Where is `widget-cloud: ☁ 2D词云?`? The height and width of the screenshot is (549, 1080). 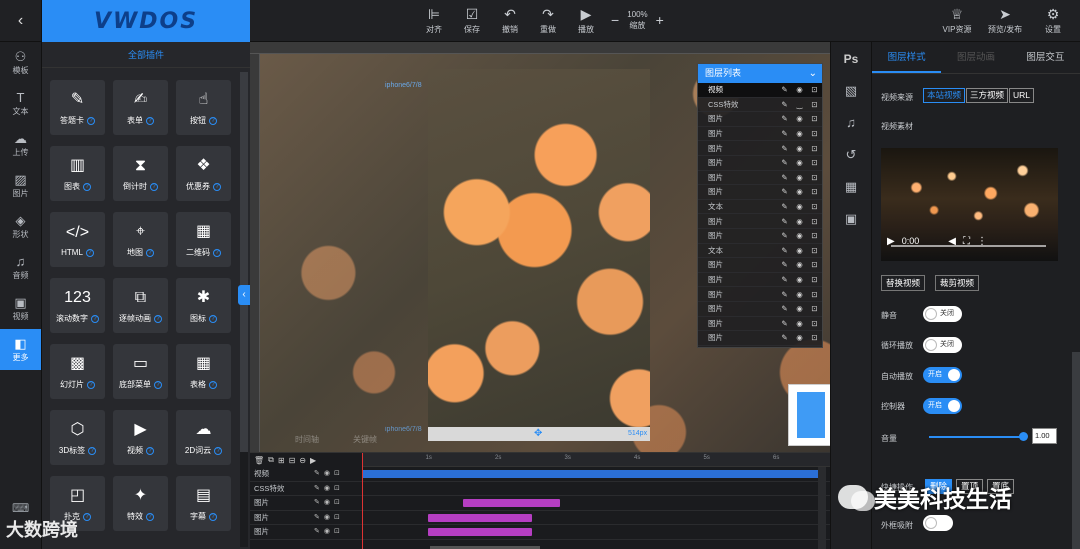 widget-cloud: ☁ 2D词云? is located at coordinates (203, 437).